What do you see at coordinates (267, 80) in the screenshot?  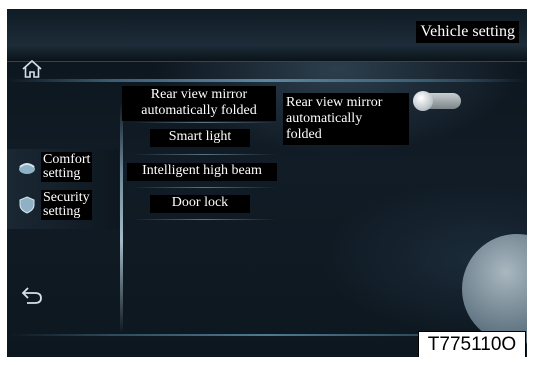 I see `header-divider` at bounding box center [267, 80].